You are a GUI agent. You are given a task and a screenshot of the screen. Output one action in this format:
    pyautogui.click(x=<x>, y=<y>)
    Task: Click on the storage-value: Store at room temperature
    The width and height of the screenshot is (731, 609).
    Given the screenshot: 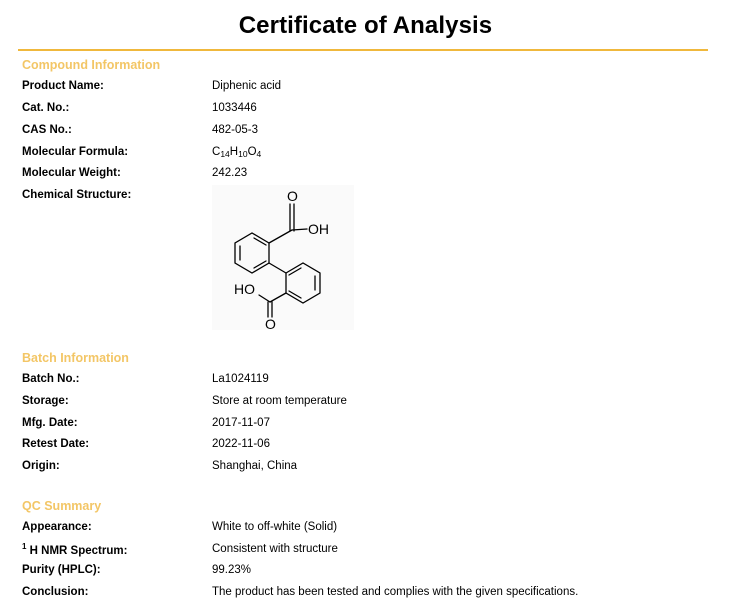 What is the action you would take?
    pyautogui.click(x=279, y=401)
    